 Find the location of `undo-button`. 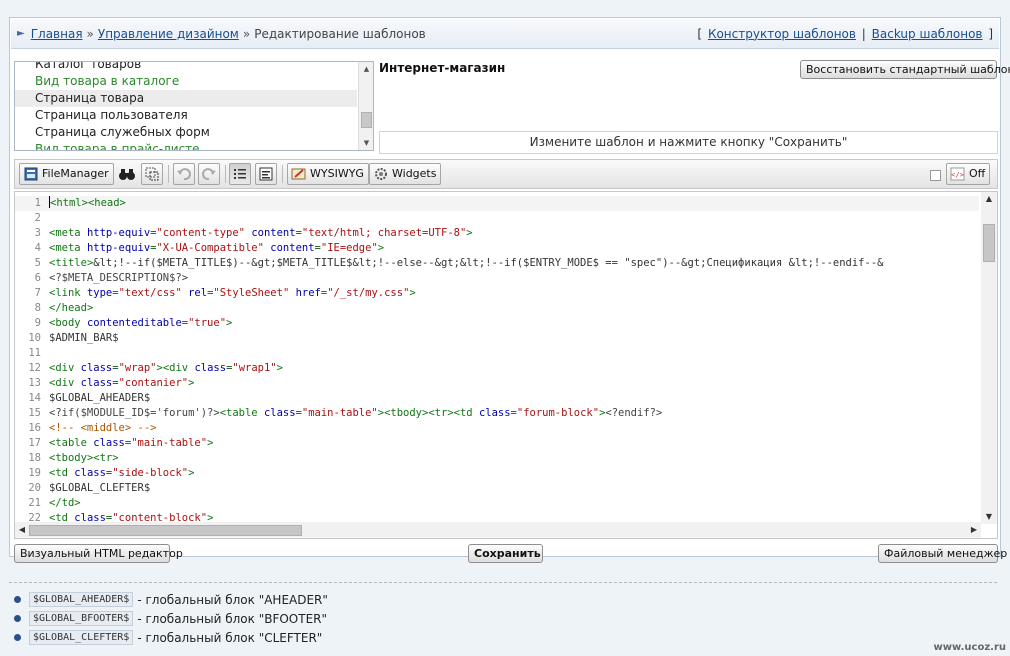

undo-button is located at coordinates (184, 174).